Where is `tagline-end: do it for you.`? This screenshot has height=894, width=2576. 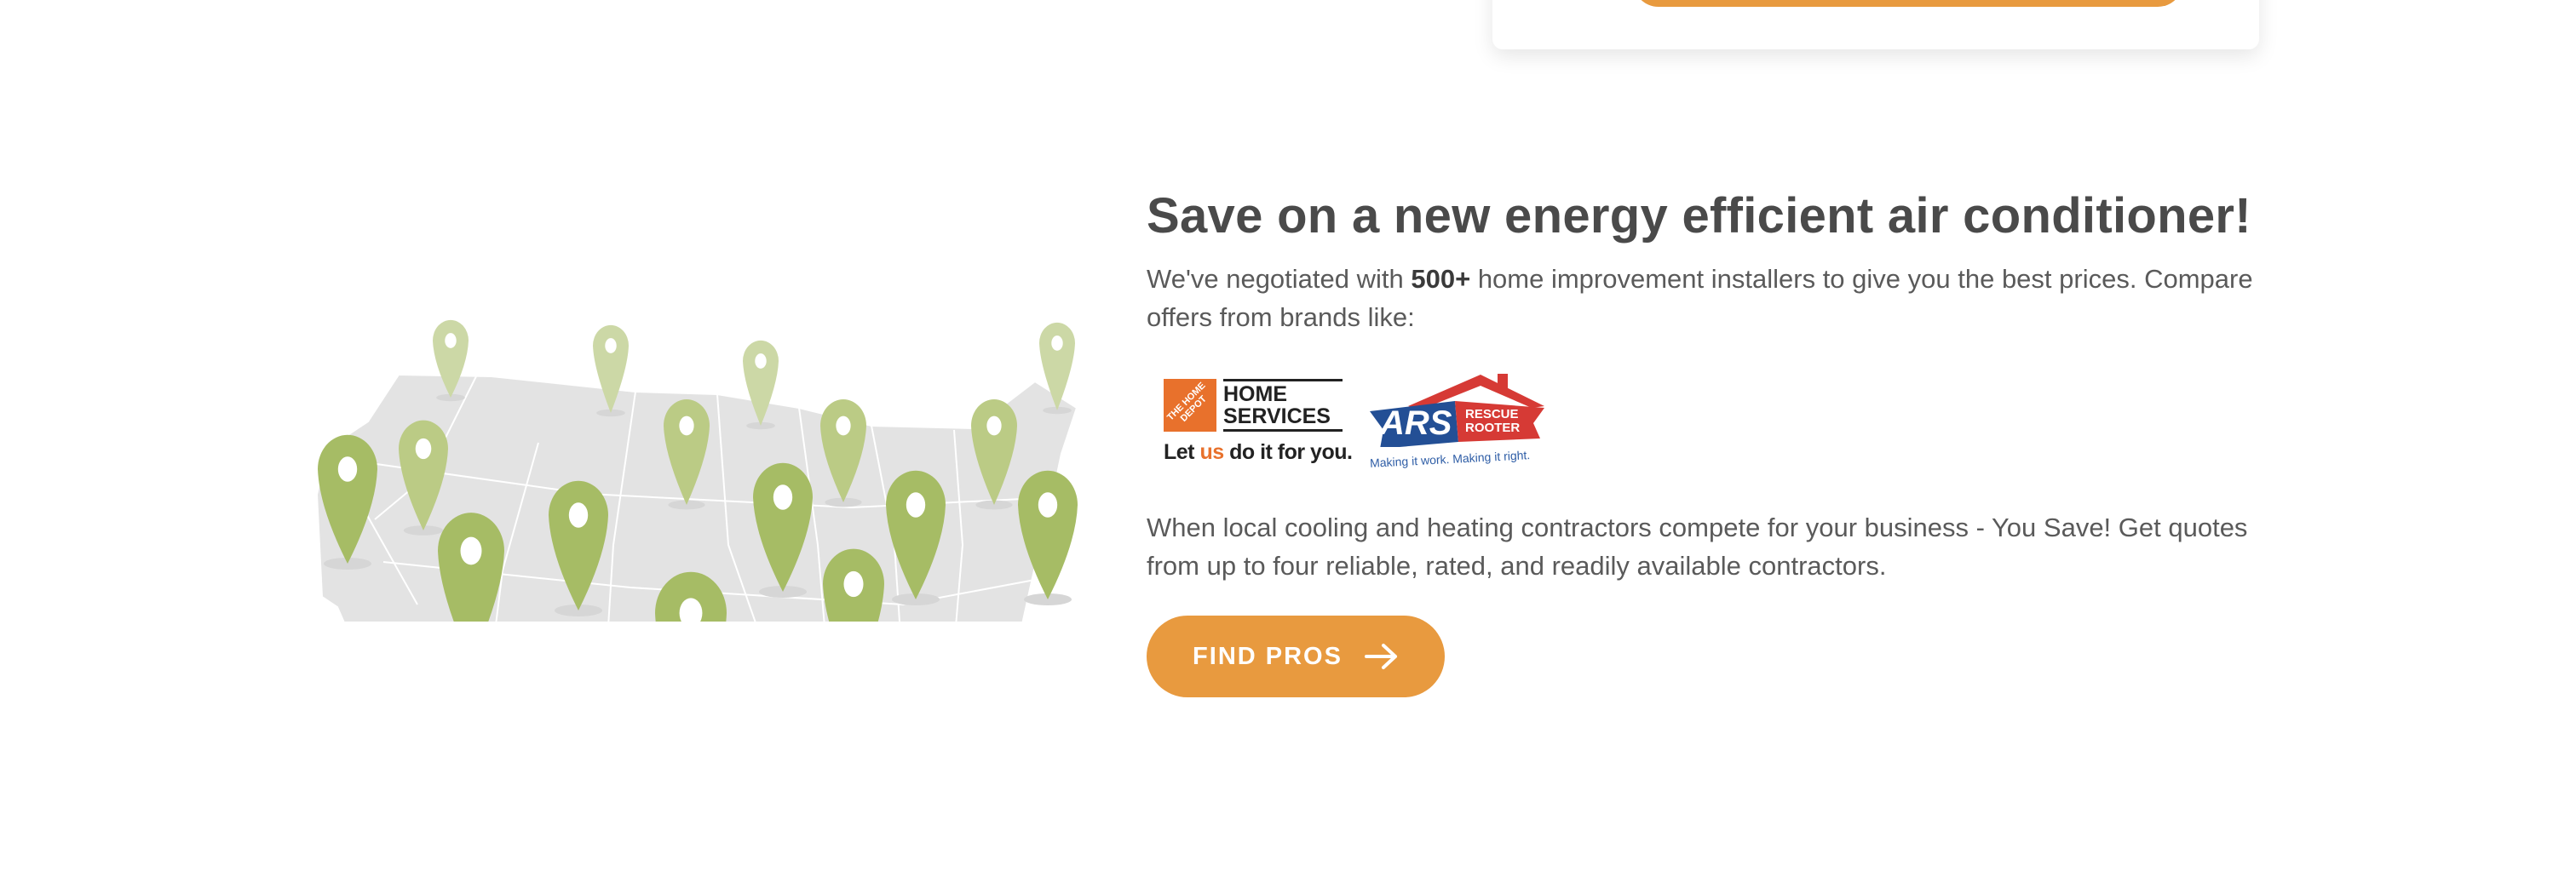
tagline-end: do it for you. is located at coordinates (1288, 452).